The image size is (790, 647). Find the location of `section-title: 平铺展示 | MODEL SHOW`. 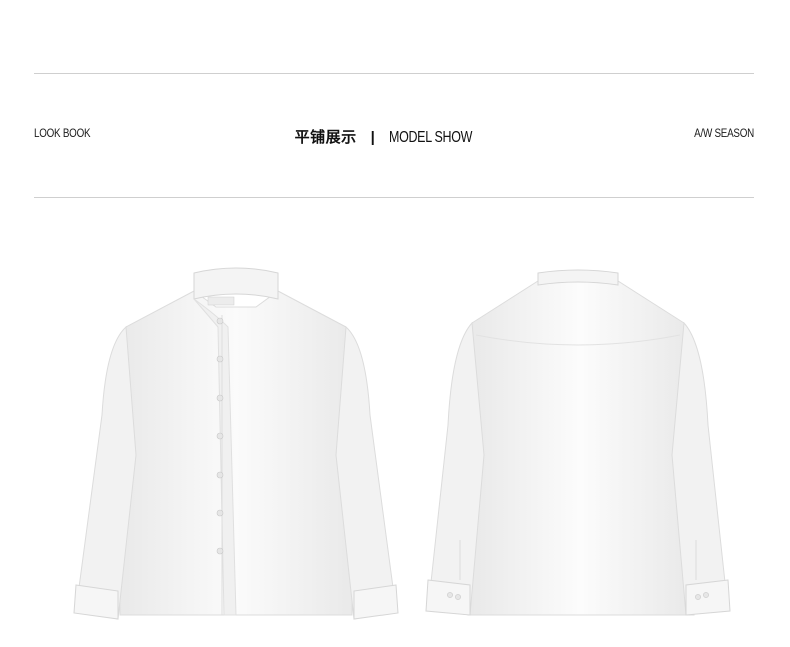

section-title: 平铺展示 | MODEL SHOW is located at coordinates (395, 137).